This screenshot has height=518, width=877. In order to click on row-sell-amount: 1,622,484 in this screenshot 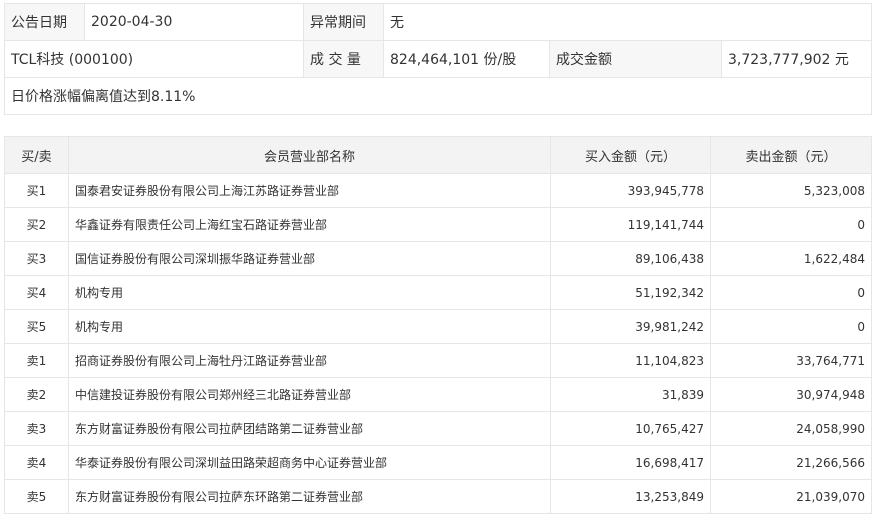, I will do `click(791, 258)`.